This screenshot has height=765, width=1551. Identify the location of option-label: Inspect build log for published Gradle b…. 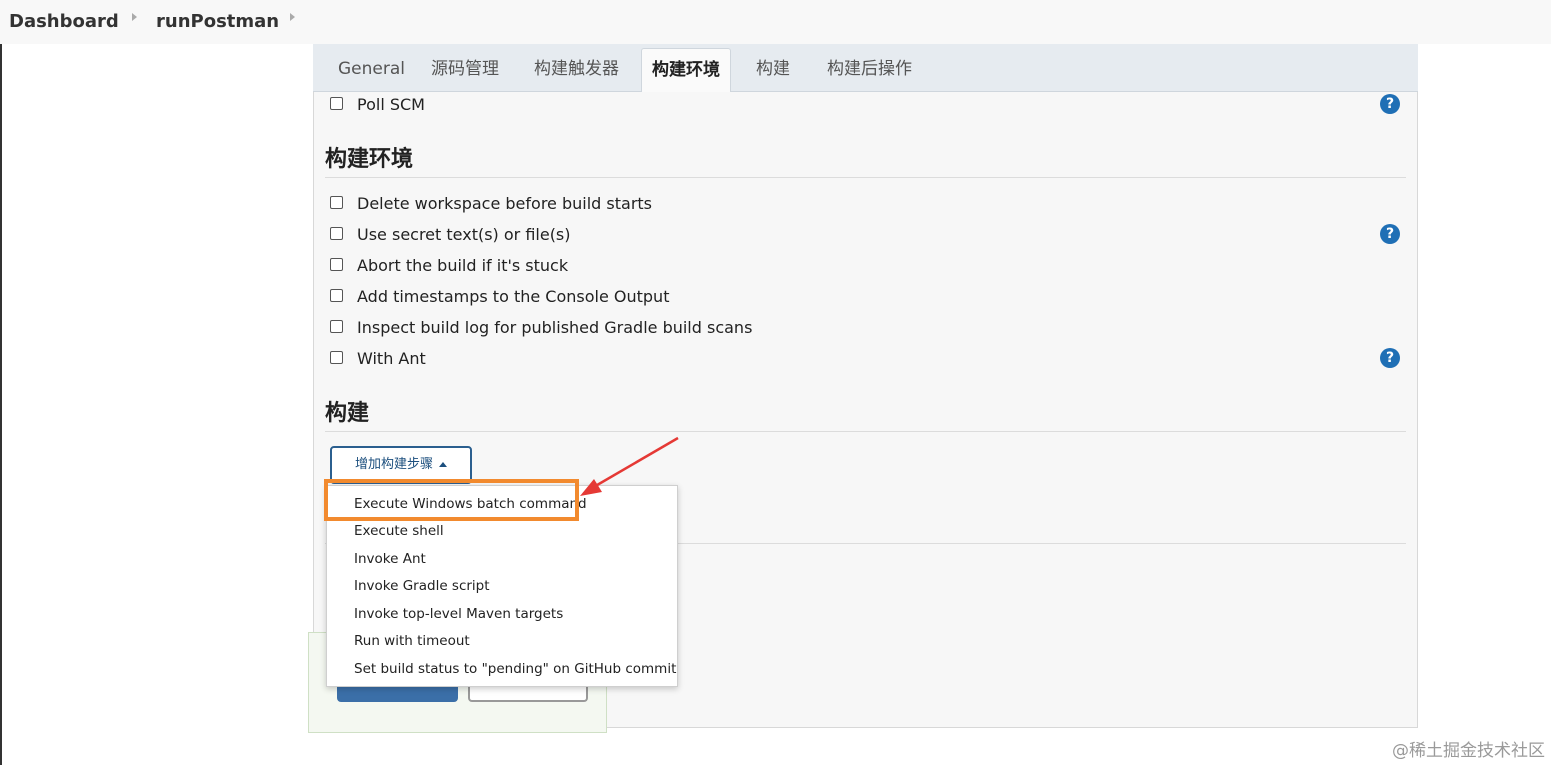
(555, 327).